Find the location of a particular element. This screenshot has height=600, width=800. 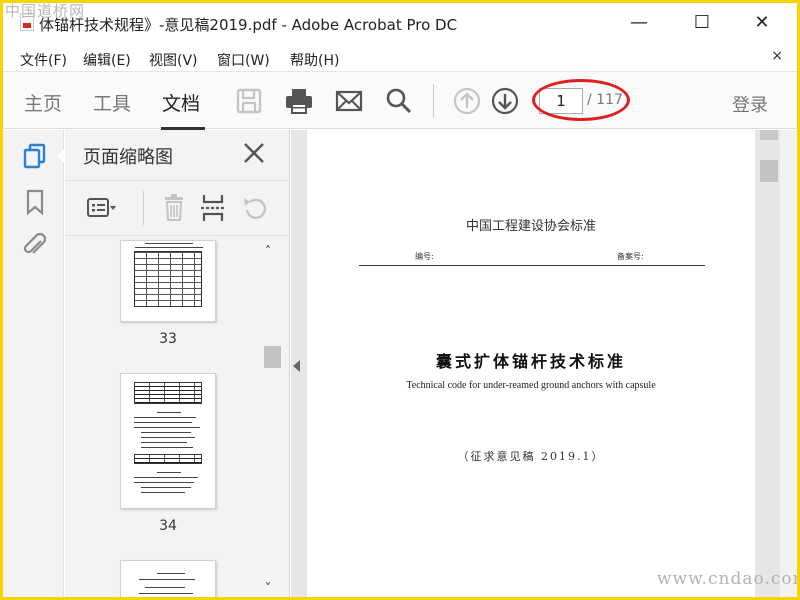

menu-close-icon: × is located at coordinates (777, 56).